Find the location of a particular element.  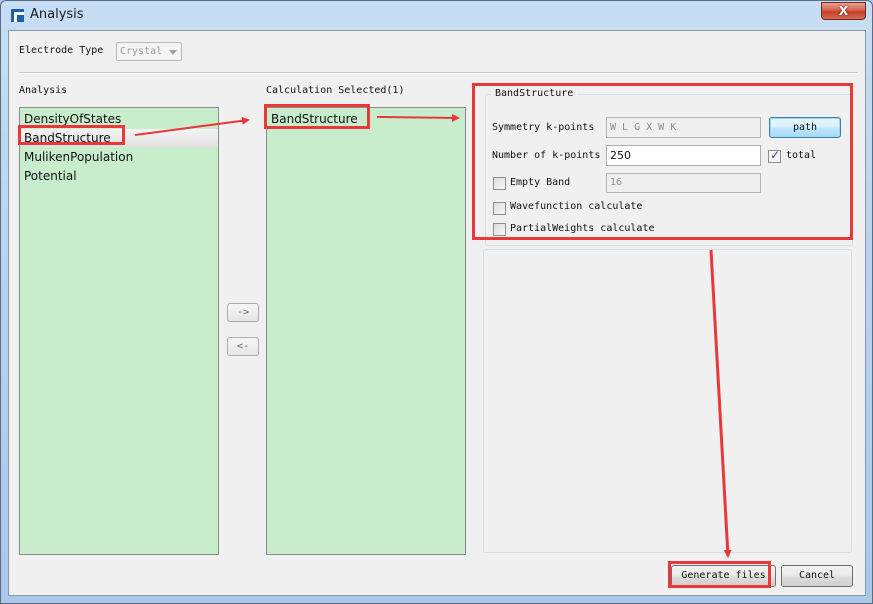

chevron-down-icon is located at coordinates (173, 52).